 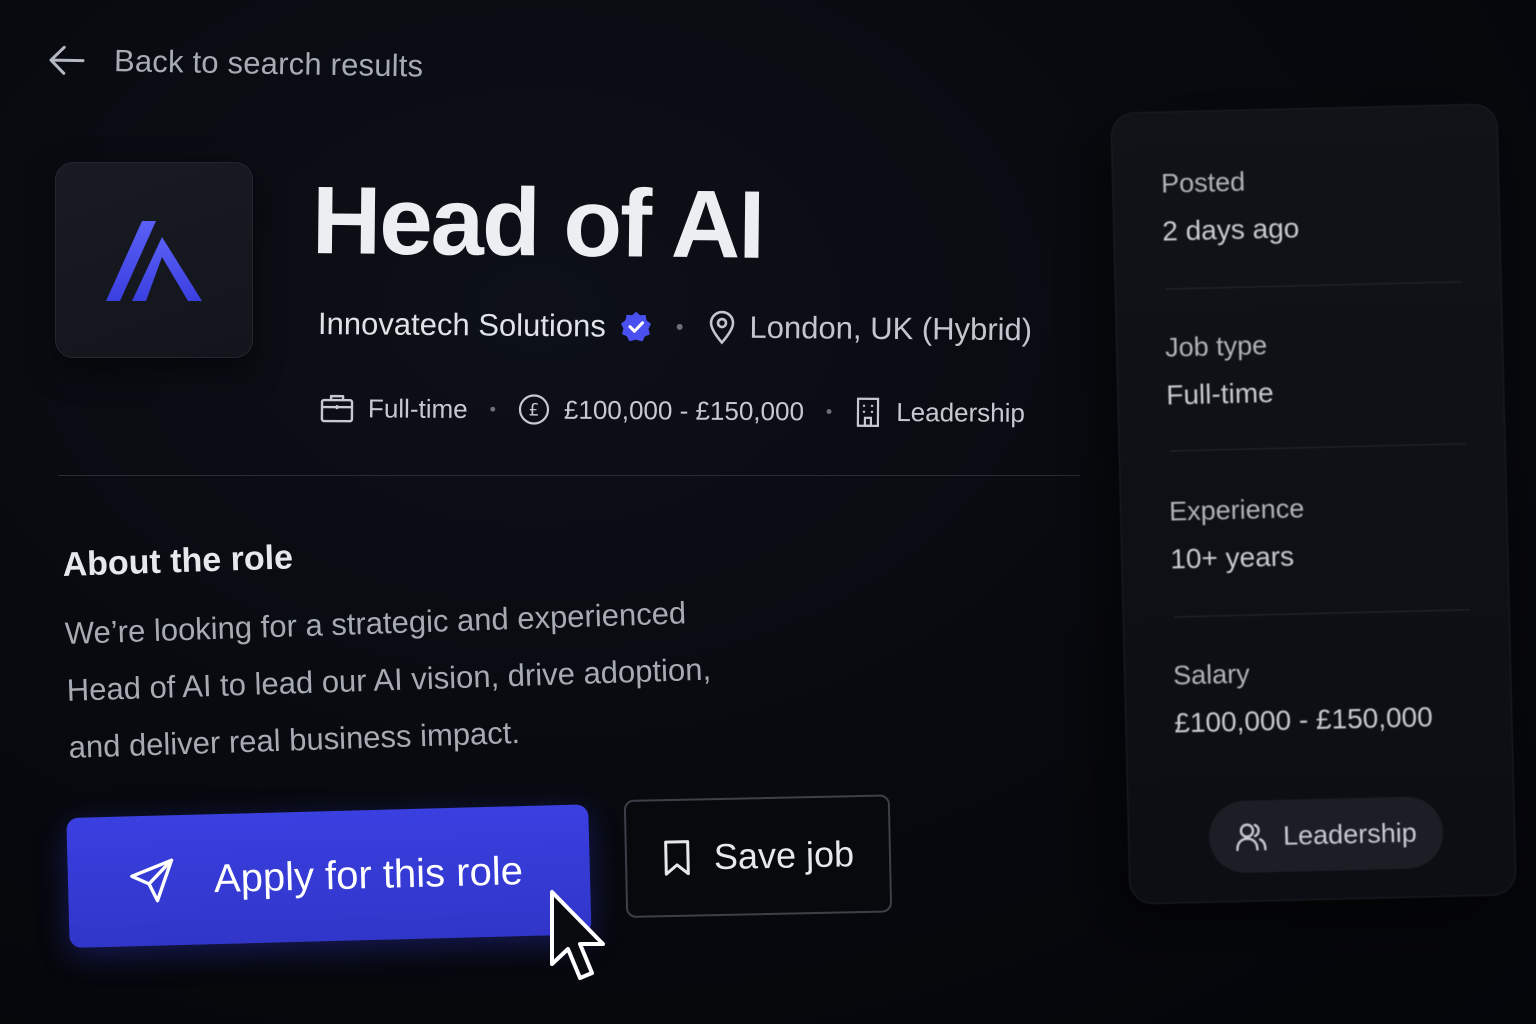 What do you see at coordinates (1316, 368) in the screenshot?
I see `job-type-detail: Job type Full-time` at bounding box center [1316, 368].